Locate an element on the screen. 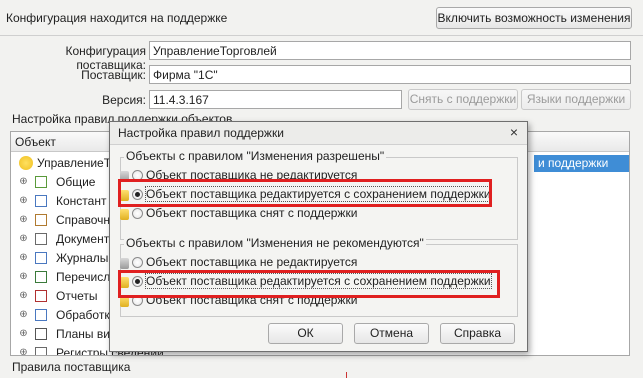 This screenshot has width=643, height=378. marker-line is located at coordinates (346, 375).